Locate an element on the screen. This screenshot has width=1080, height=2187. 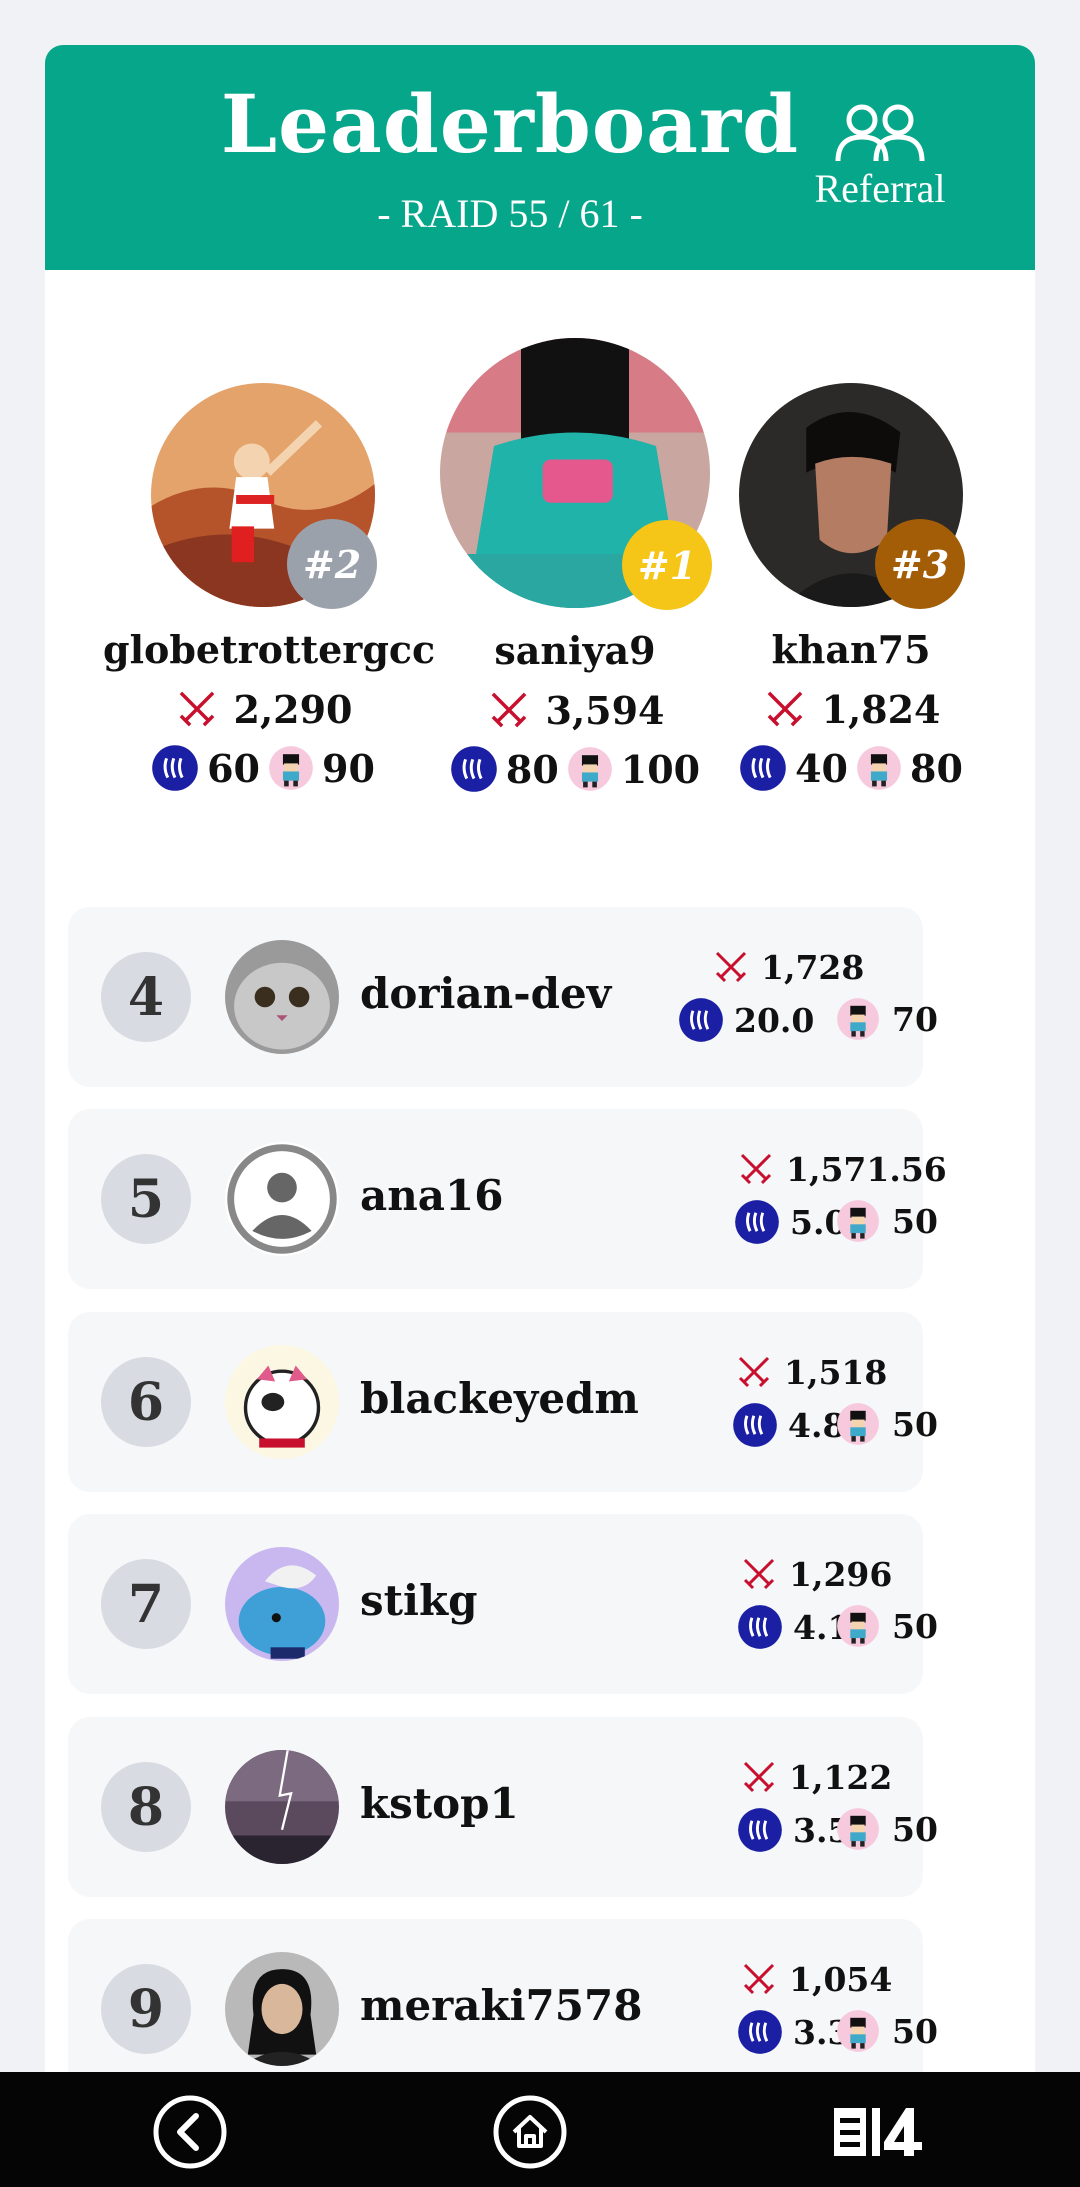
bottom-navigation is located at coordinates (540, 2129).